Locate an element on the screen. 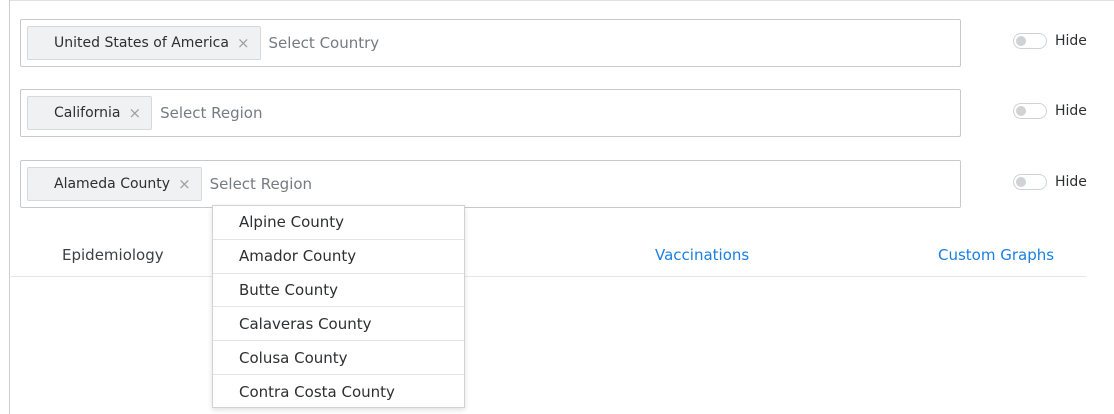 The image size is (1114, 414). county-select: Alameda County × Select Region is located at coordinates (490, 184).